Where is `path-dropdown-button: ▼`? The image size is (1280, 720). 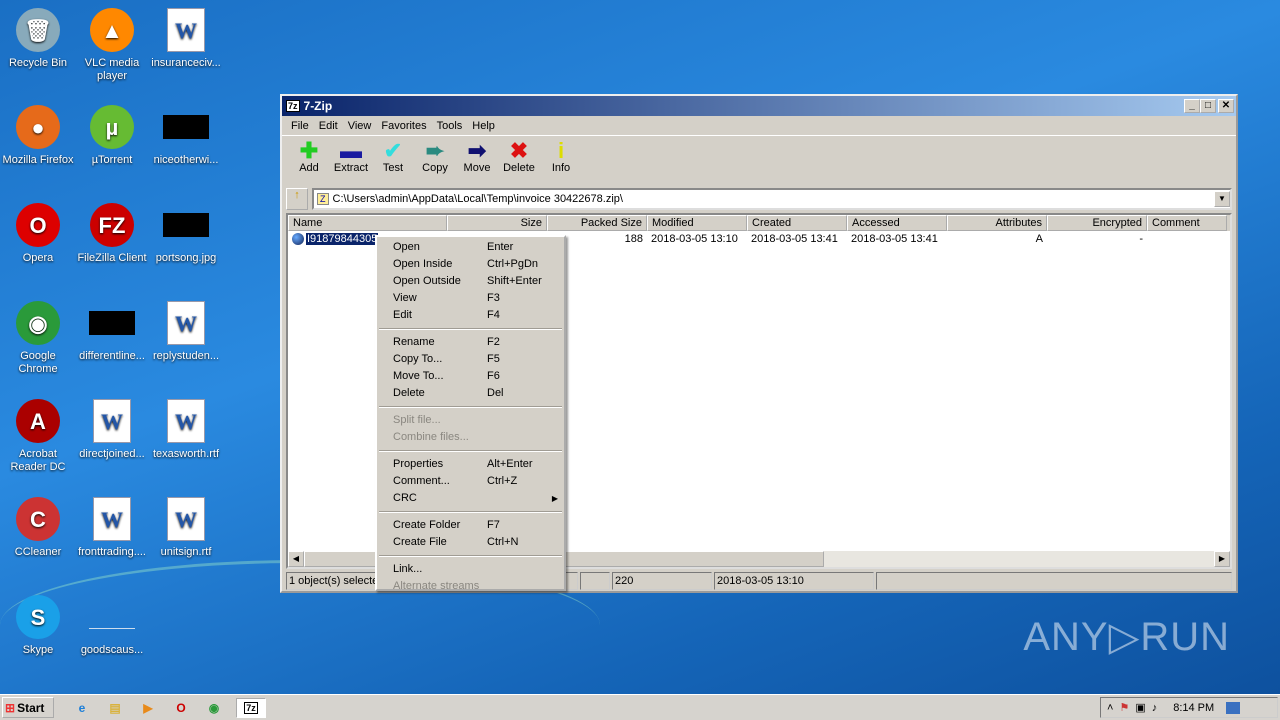 path-dropdown-button: ▼ is located at coordinates (1222, 199).